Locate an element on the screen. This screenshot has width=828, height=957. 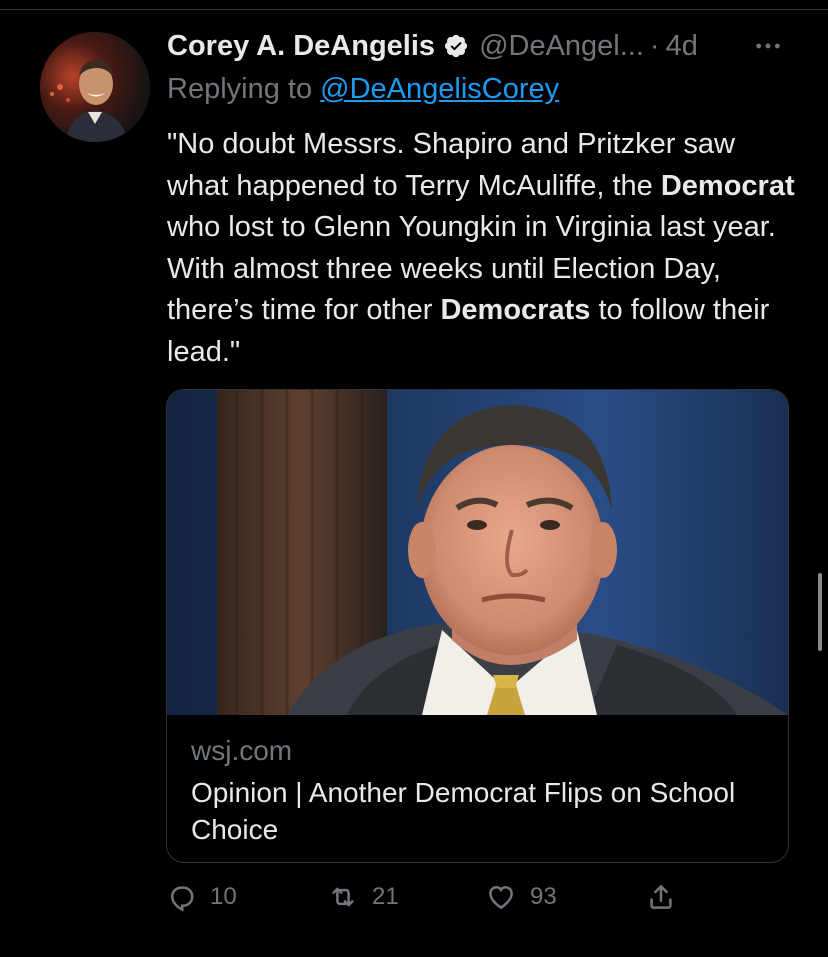
reply-count: 10 is located at coordinates (223, 896).